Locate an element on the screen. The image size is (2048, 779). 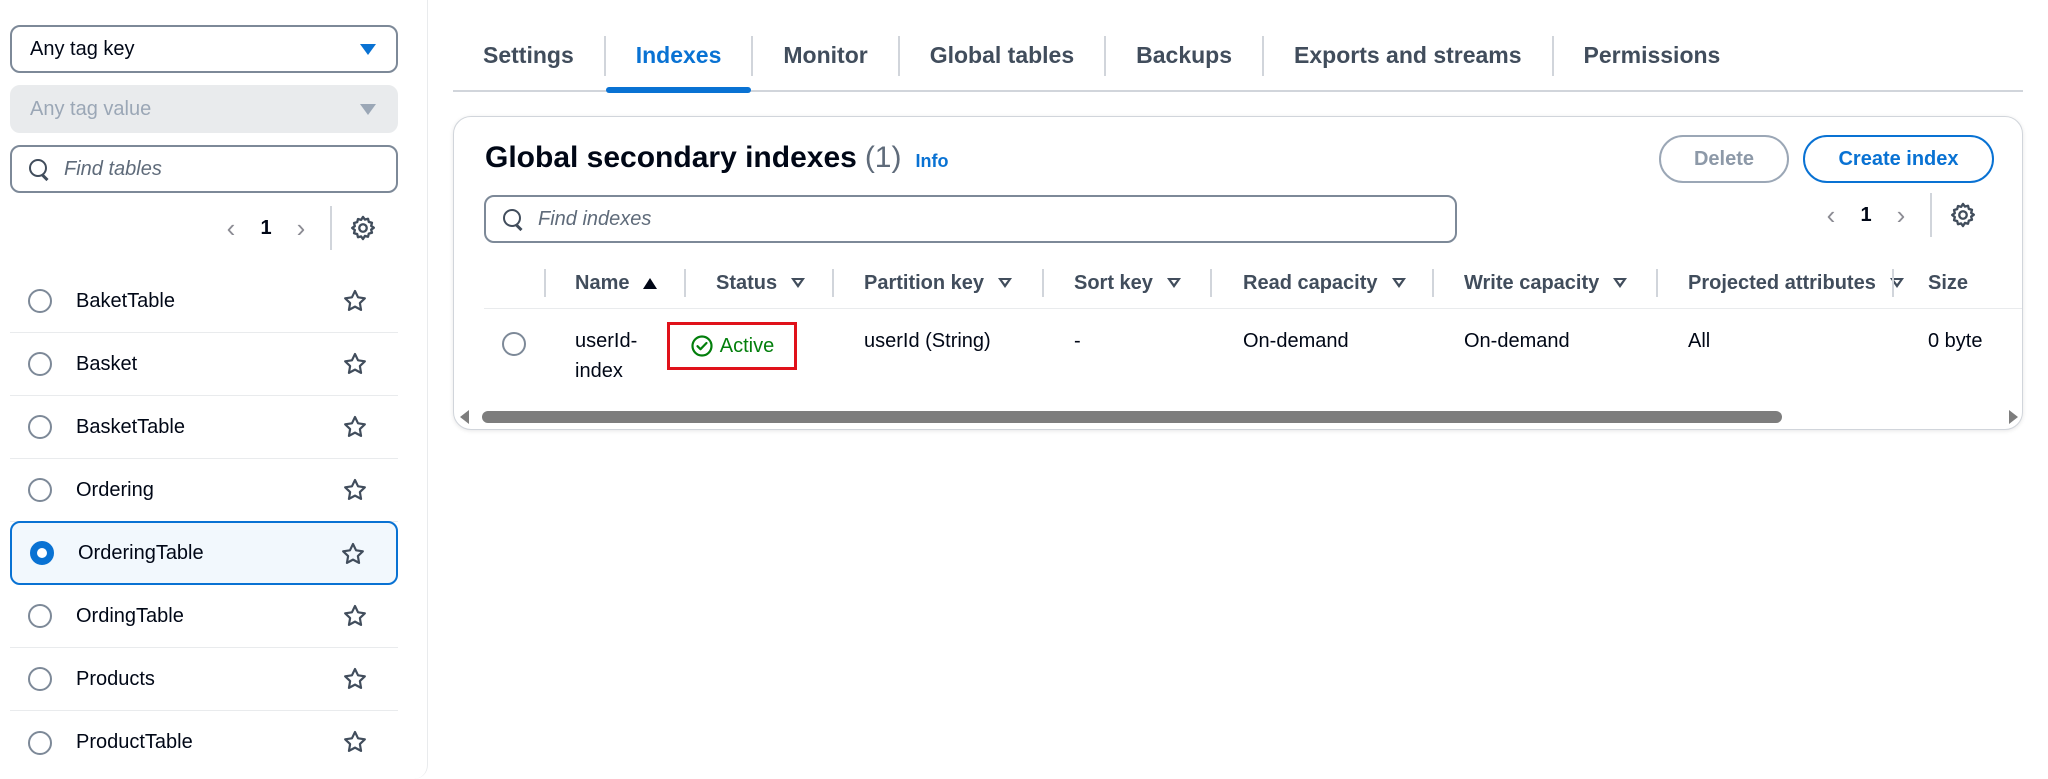
table-name: Products is located at coordinates (115, 678).